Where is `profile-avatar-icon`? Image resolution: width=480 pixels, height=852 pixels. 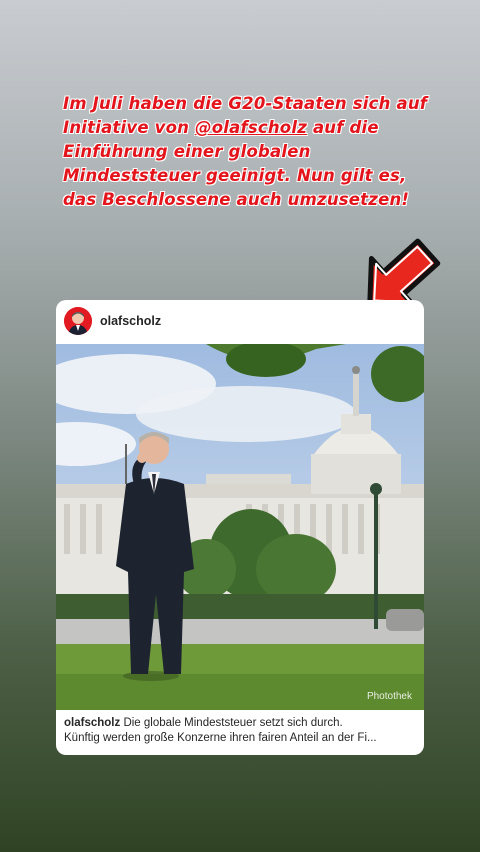
profile-avatar-icon is located at coordinates (78, 321).